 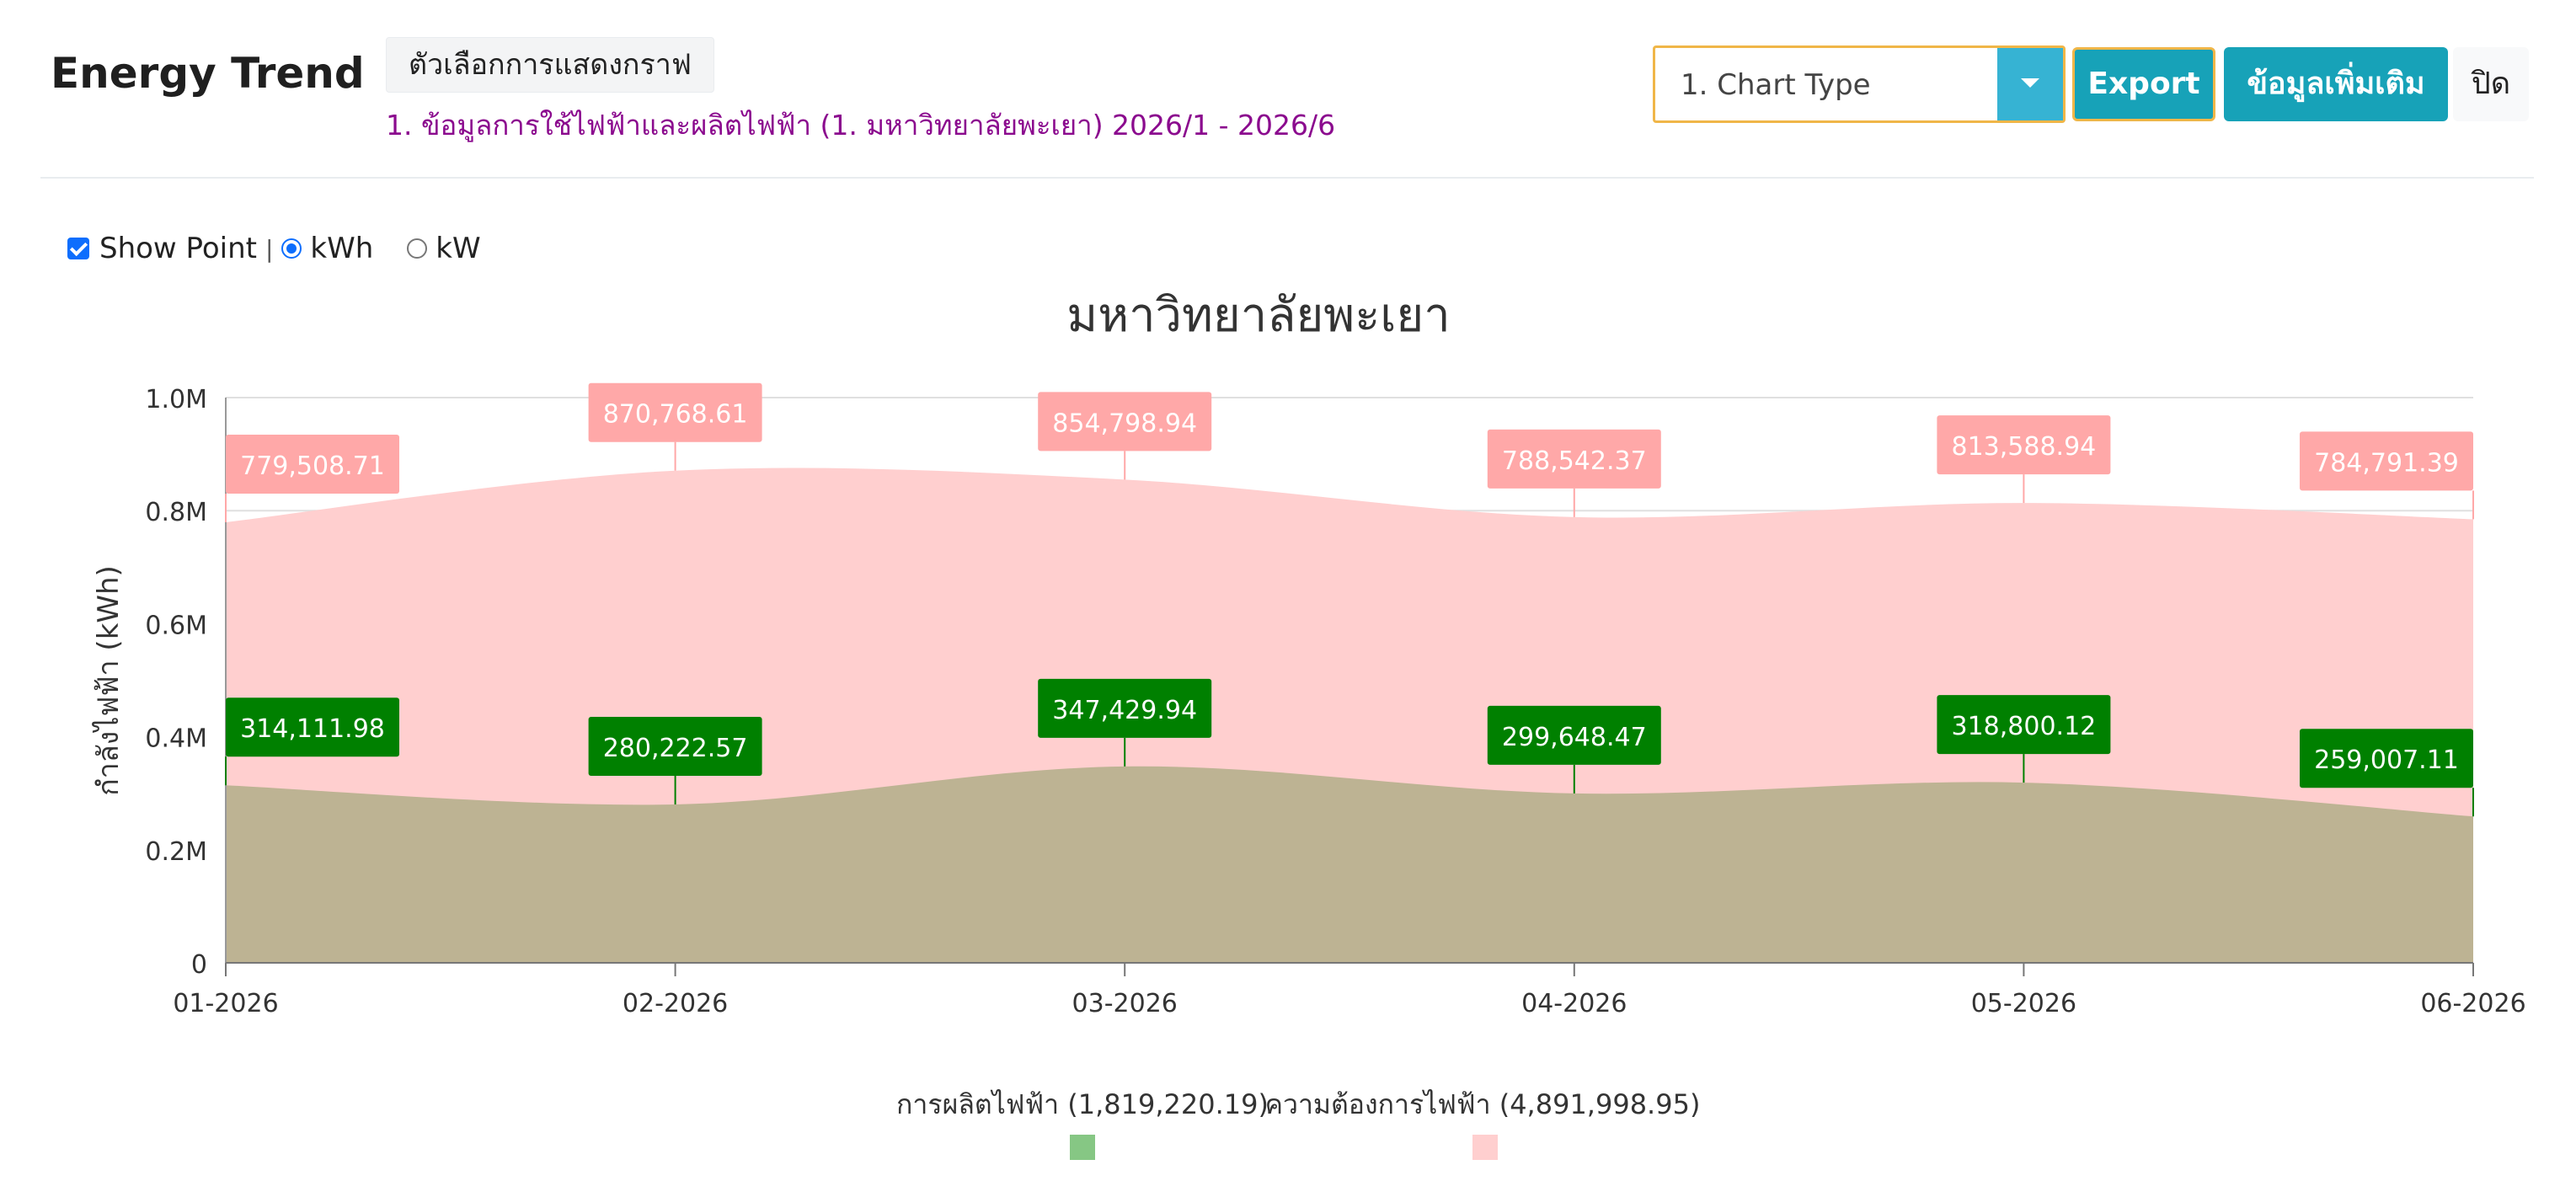 What do you see at coordinates (1124, 710) in the screenshot?
I see `data-label: 347,429.94` at bounding box center [1124, 710].